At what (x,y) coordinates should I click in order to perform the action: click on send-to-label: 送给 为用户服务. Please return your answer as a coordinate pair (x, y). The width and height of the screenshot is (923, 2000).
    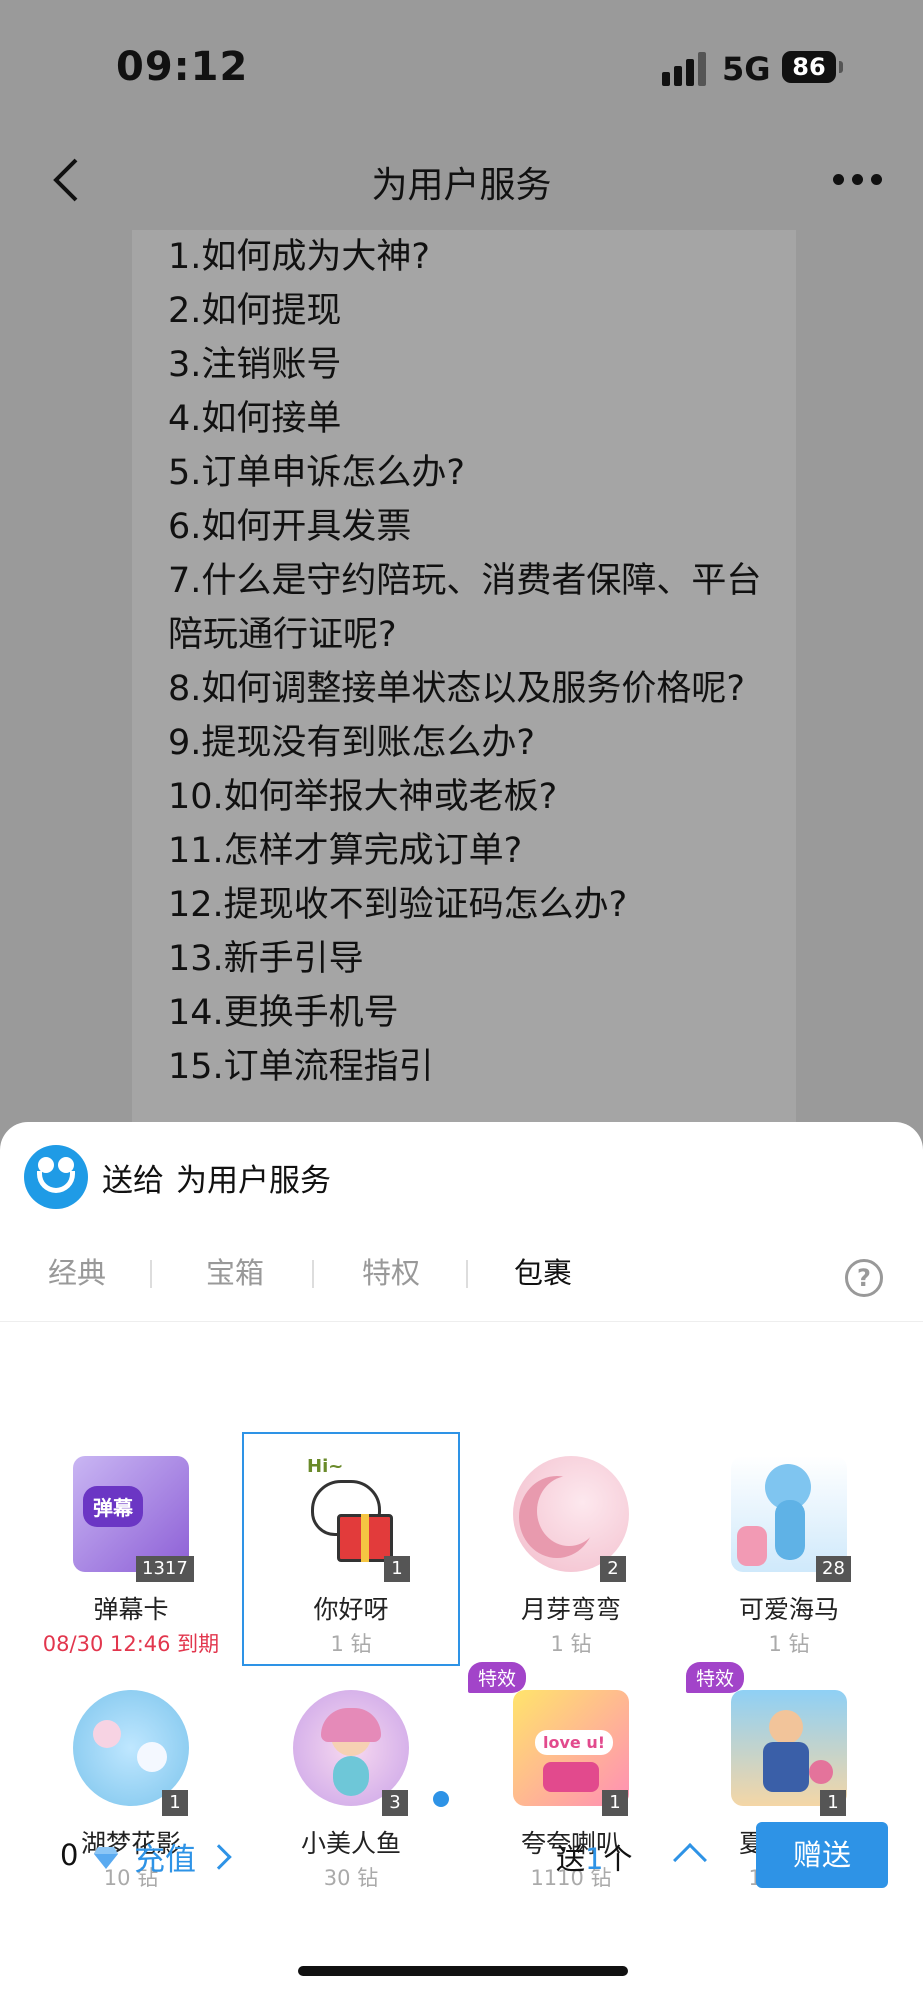
    Looking at the image, I should click on (216, 1177).